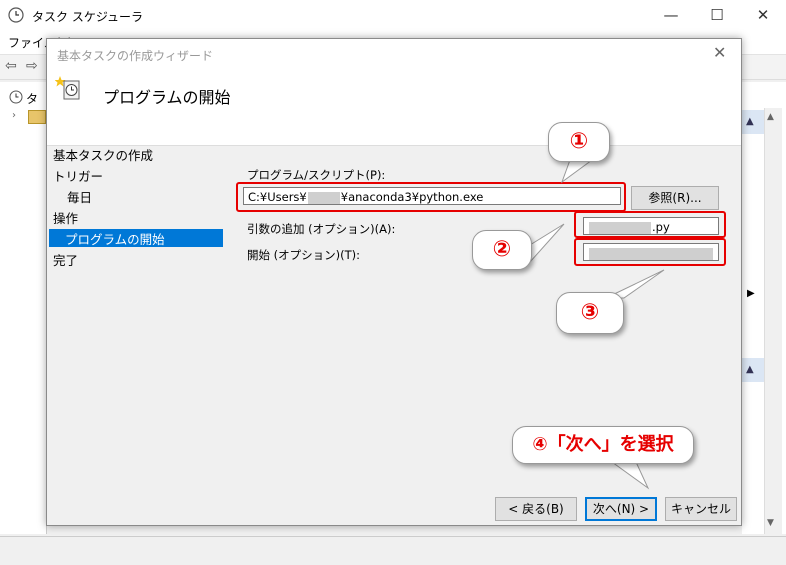 Image resolution: width=786 pixels, height=565 pixels. I want to click on callout-tails, so click(597, 324).